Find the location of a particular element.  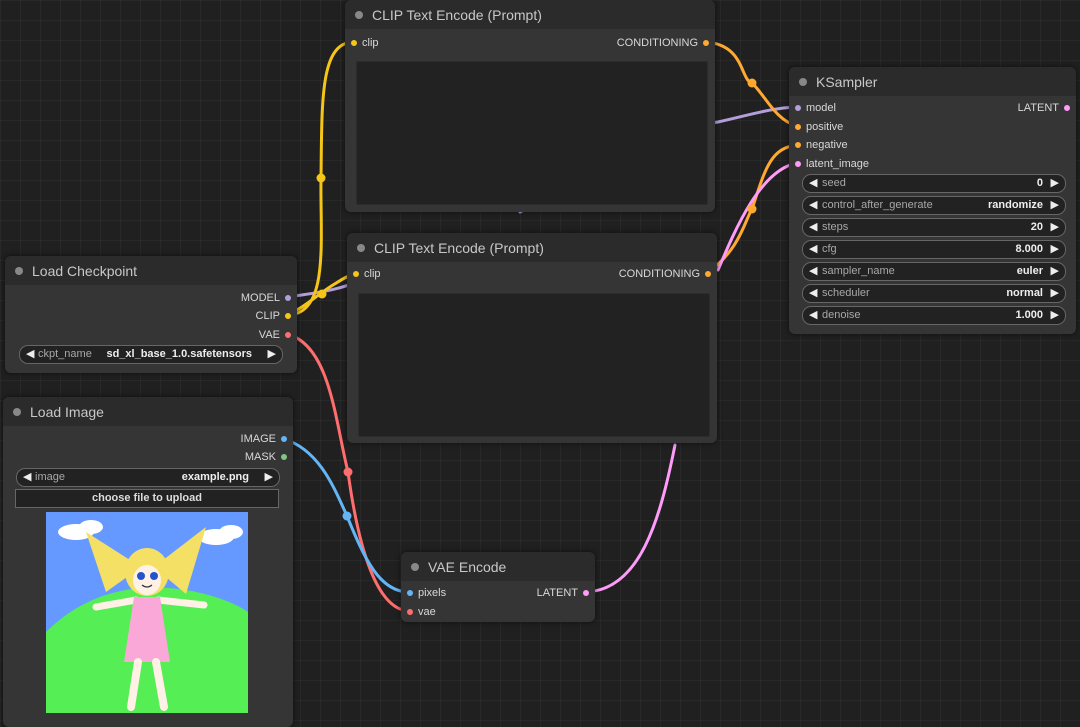

node-header: VAE Encode is located at coordinates (498, 566).